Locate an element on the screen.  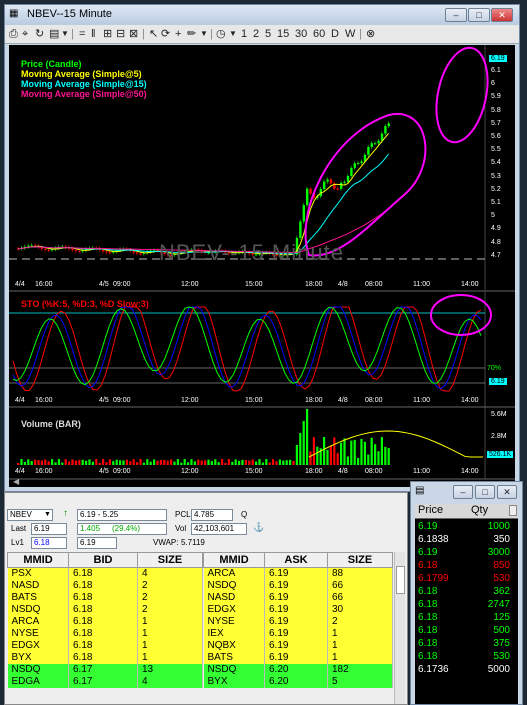
pan-icon: ⟳ is located at coordinates (165, 34).